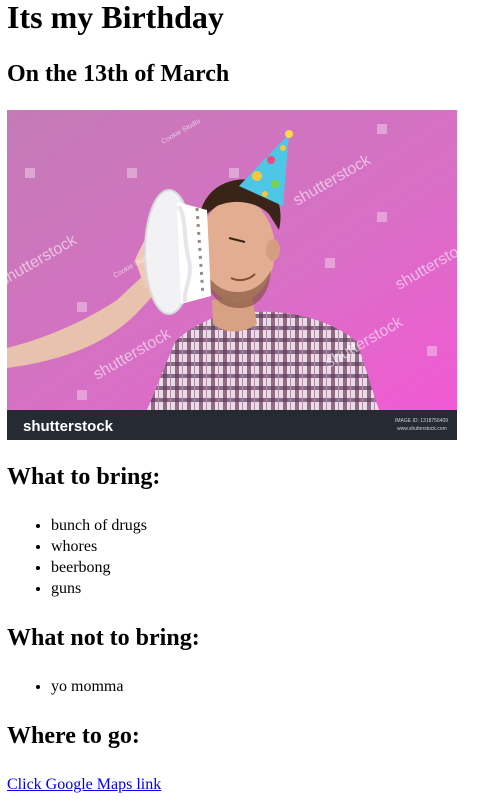 This screenshot has height=801, width=490. Describe the element at coordinates (421, 421) in the screenshot. I see `image-id-text: IMAGE ID: 1318756409` at that location.